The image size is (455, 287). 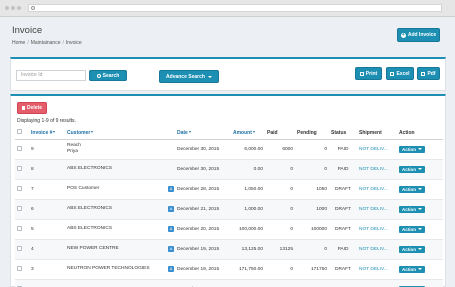 What do you see at coordinates (108, 268) in the screenshot?
I see `customer-name-line: NEUTRON POWER TECHNOLOGIES` at bounding box center [108, 268].